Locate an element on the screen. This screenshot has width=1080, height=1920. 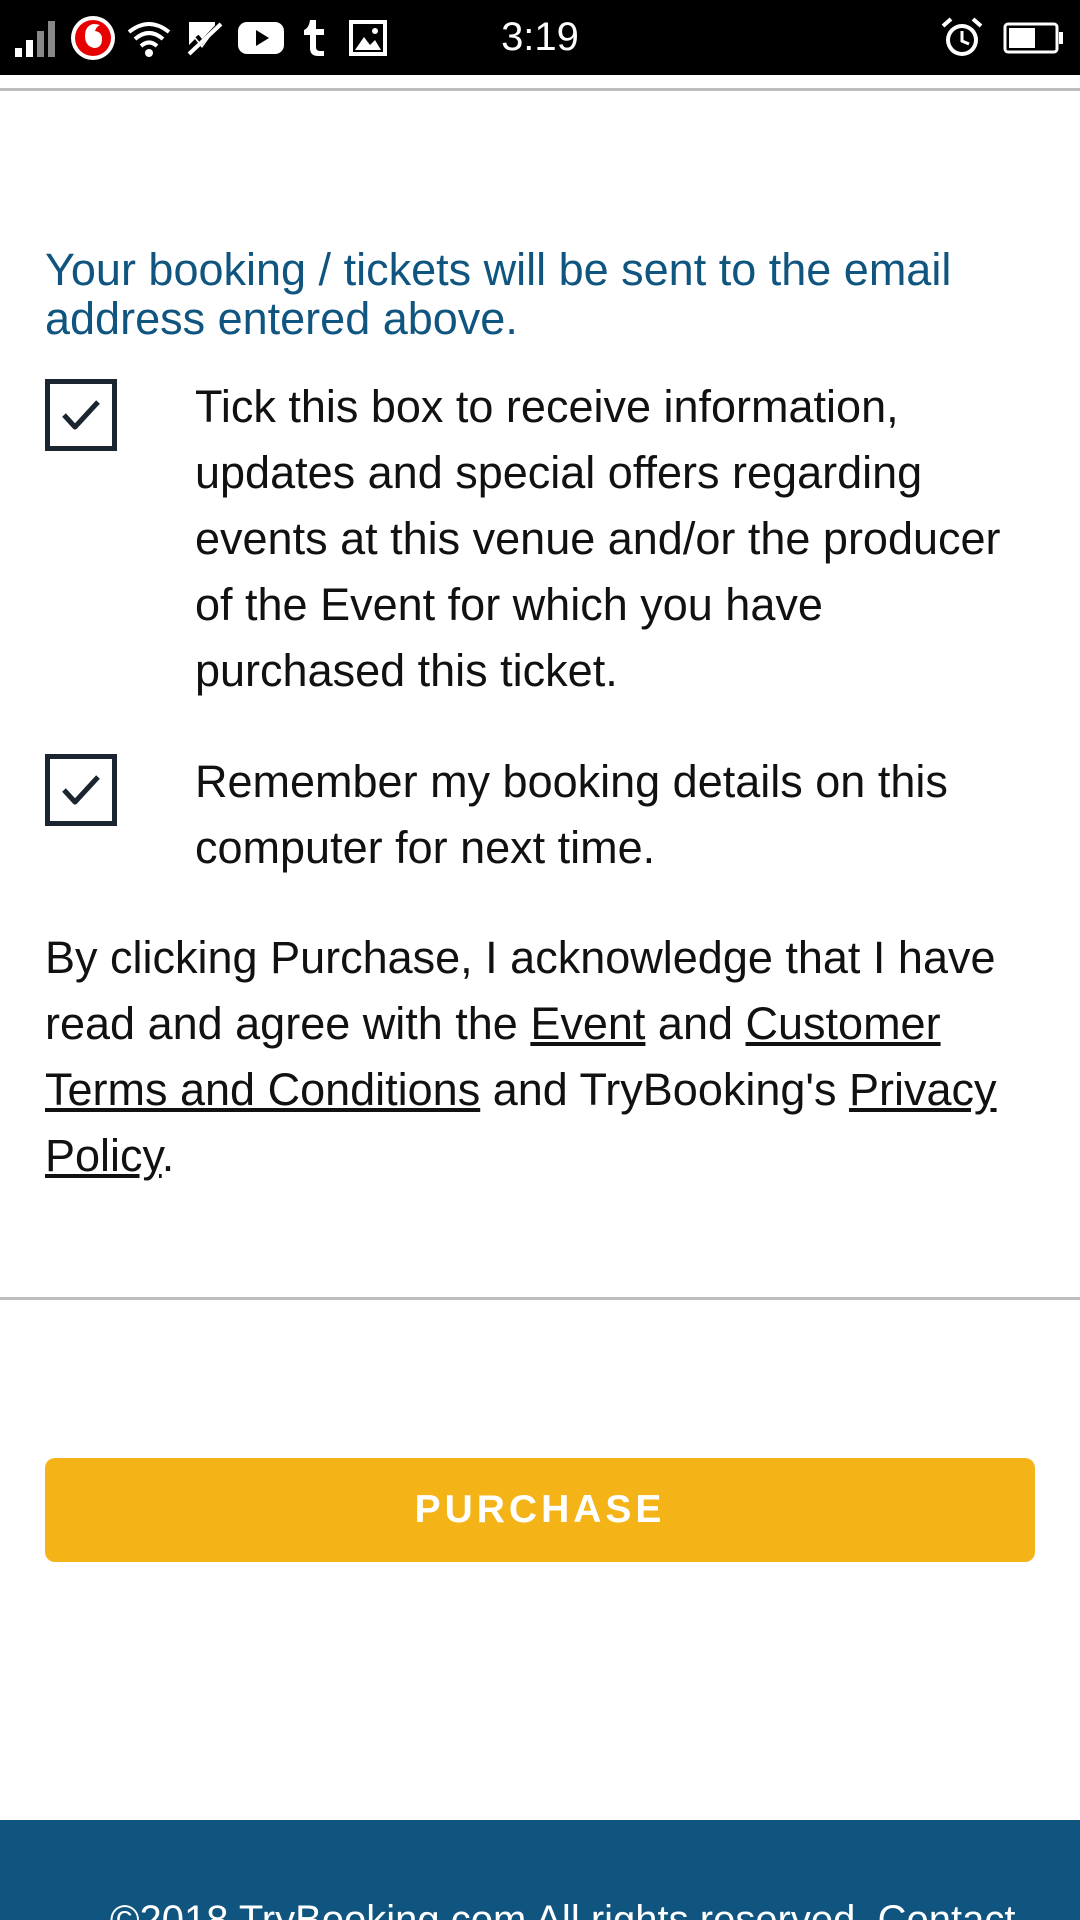
check-app-icon is located at coordinates (205, 37).